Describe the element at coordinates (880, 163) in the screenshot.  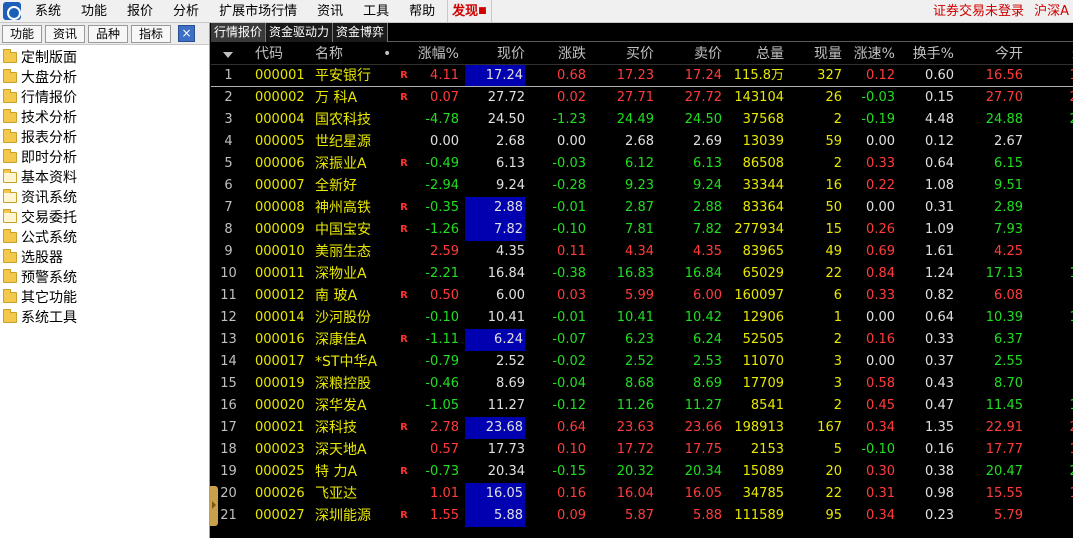
I see `speed-pct: 0.33` at that location.